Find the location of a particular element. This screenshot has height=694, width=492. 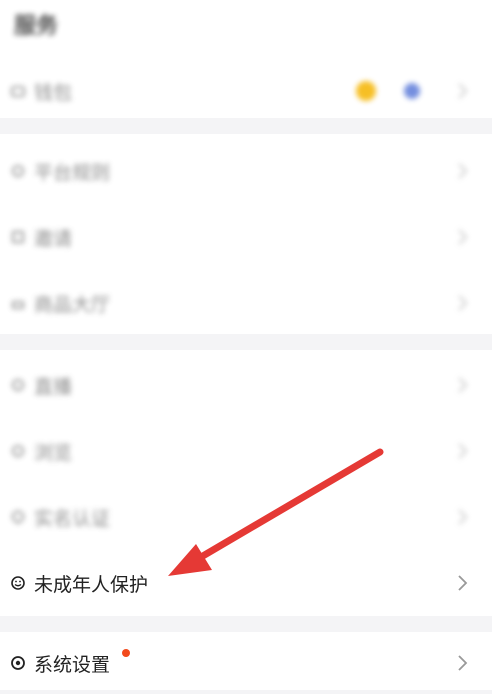

invite-icon is located at coordinates (18, 237).